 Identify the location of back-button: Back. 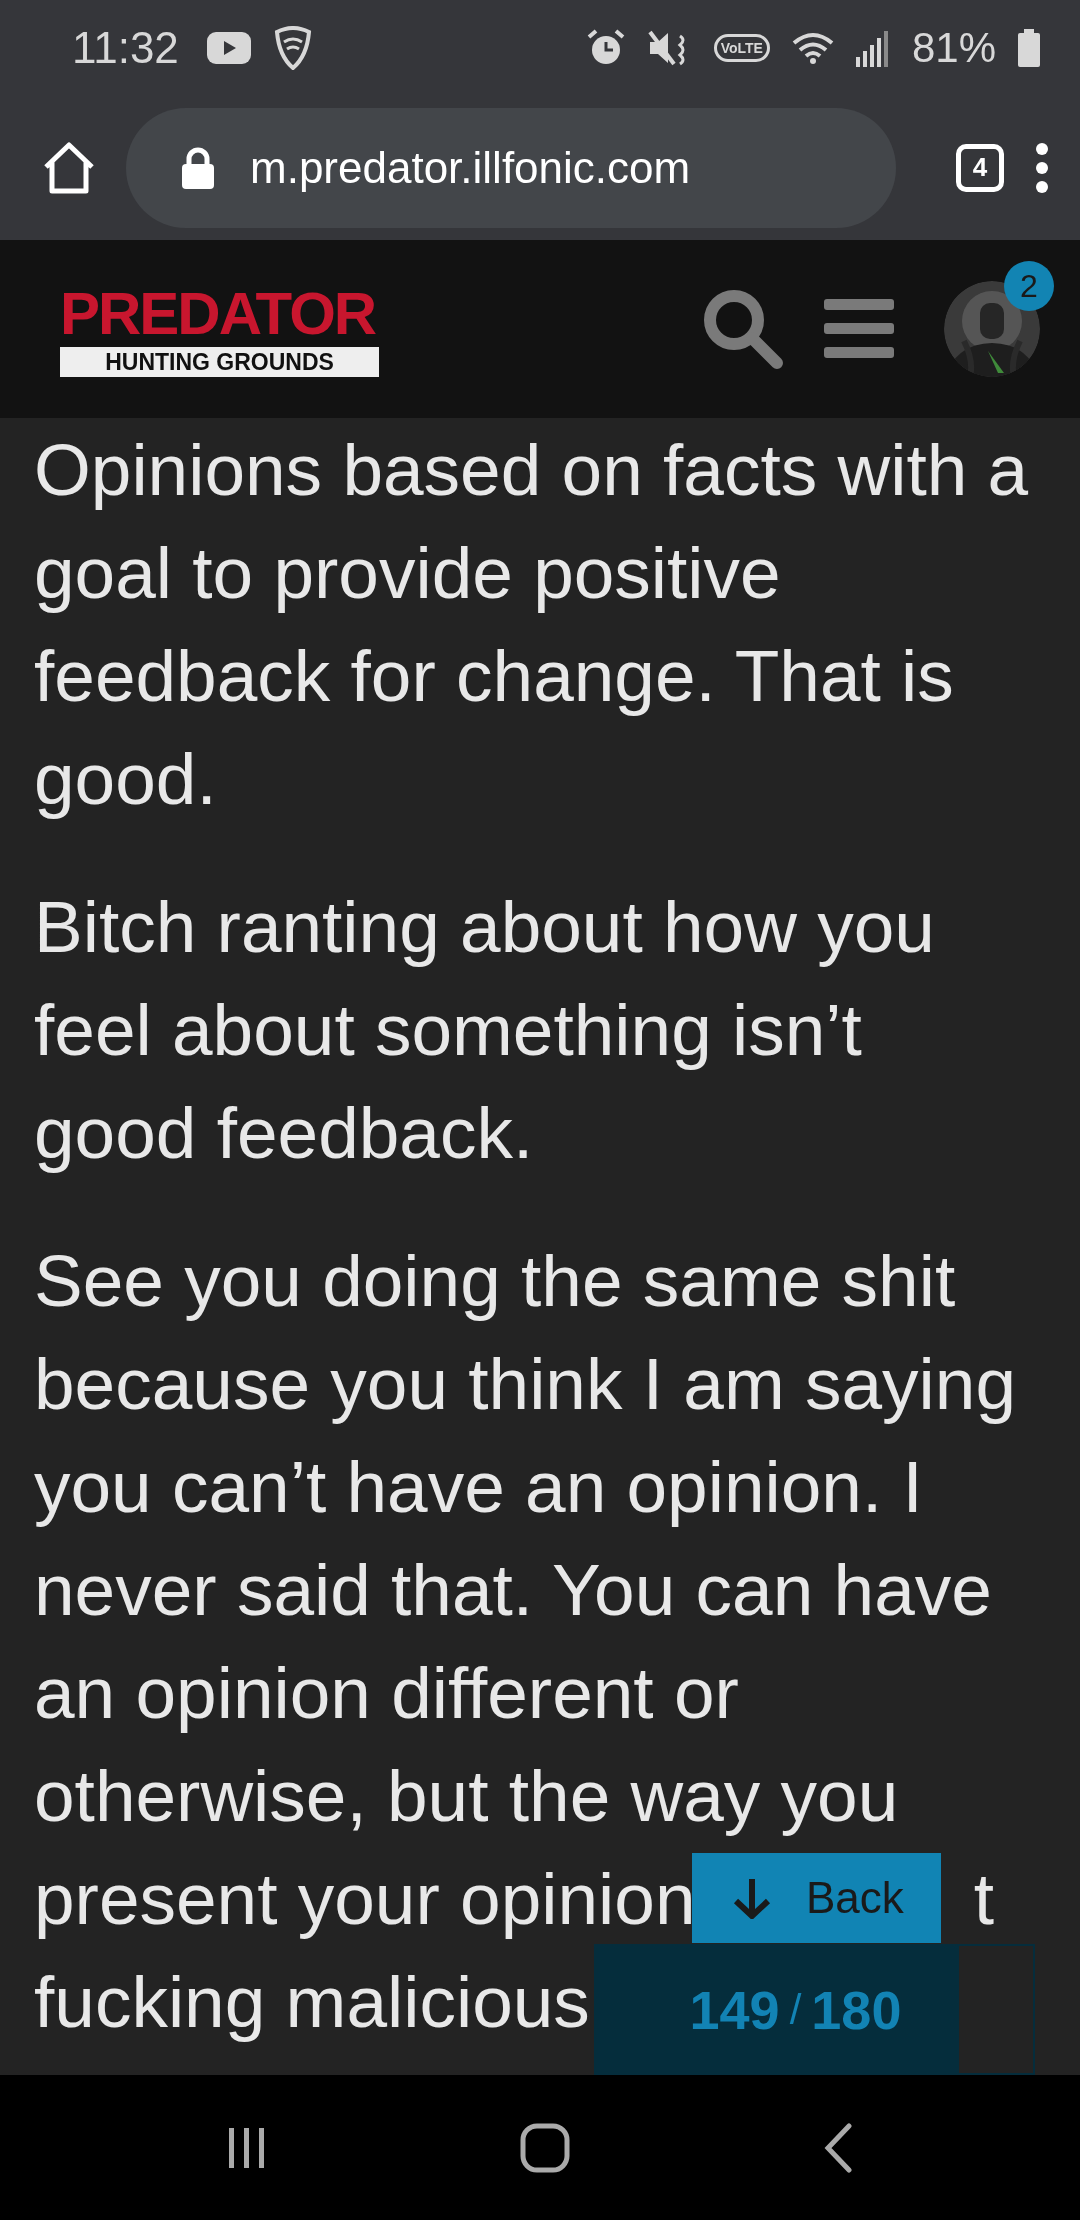
(816, 1898).